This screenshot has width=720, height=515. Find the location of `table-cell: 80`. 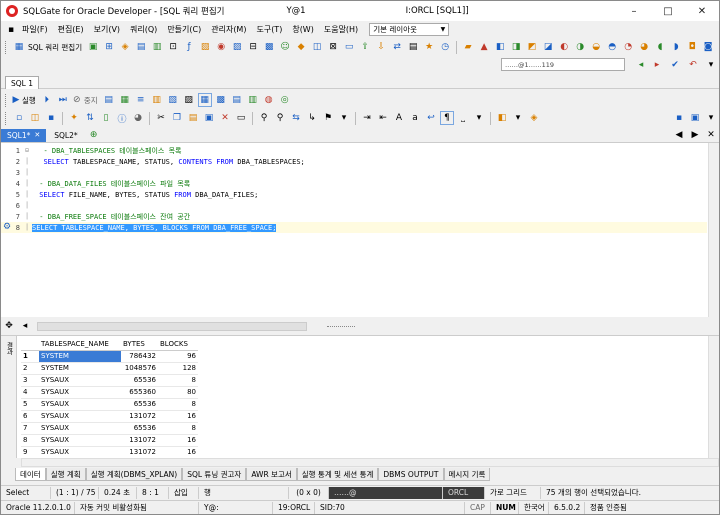

table-cell: 80 is located at coordinates (178, 392).